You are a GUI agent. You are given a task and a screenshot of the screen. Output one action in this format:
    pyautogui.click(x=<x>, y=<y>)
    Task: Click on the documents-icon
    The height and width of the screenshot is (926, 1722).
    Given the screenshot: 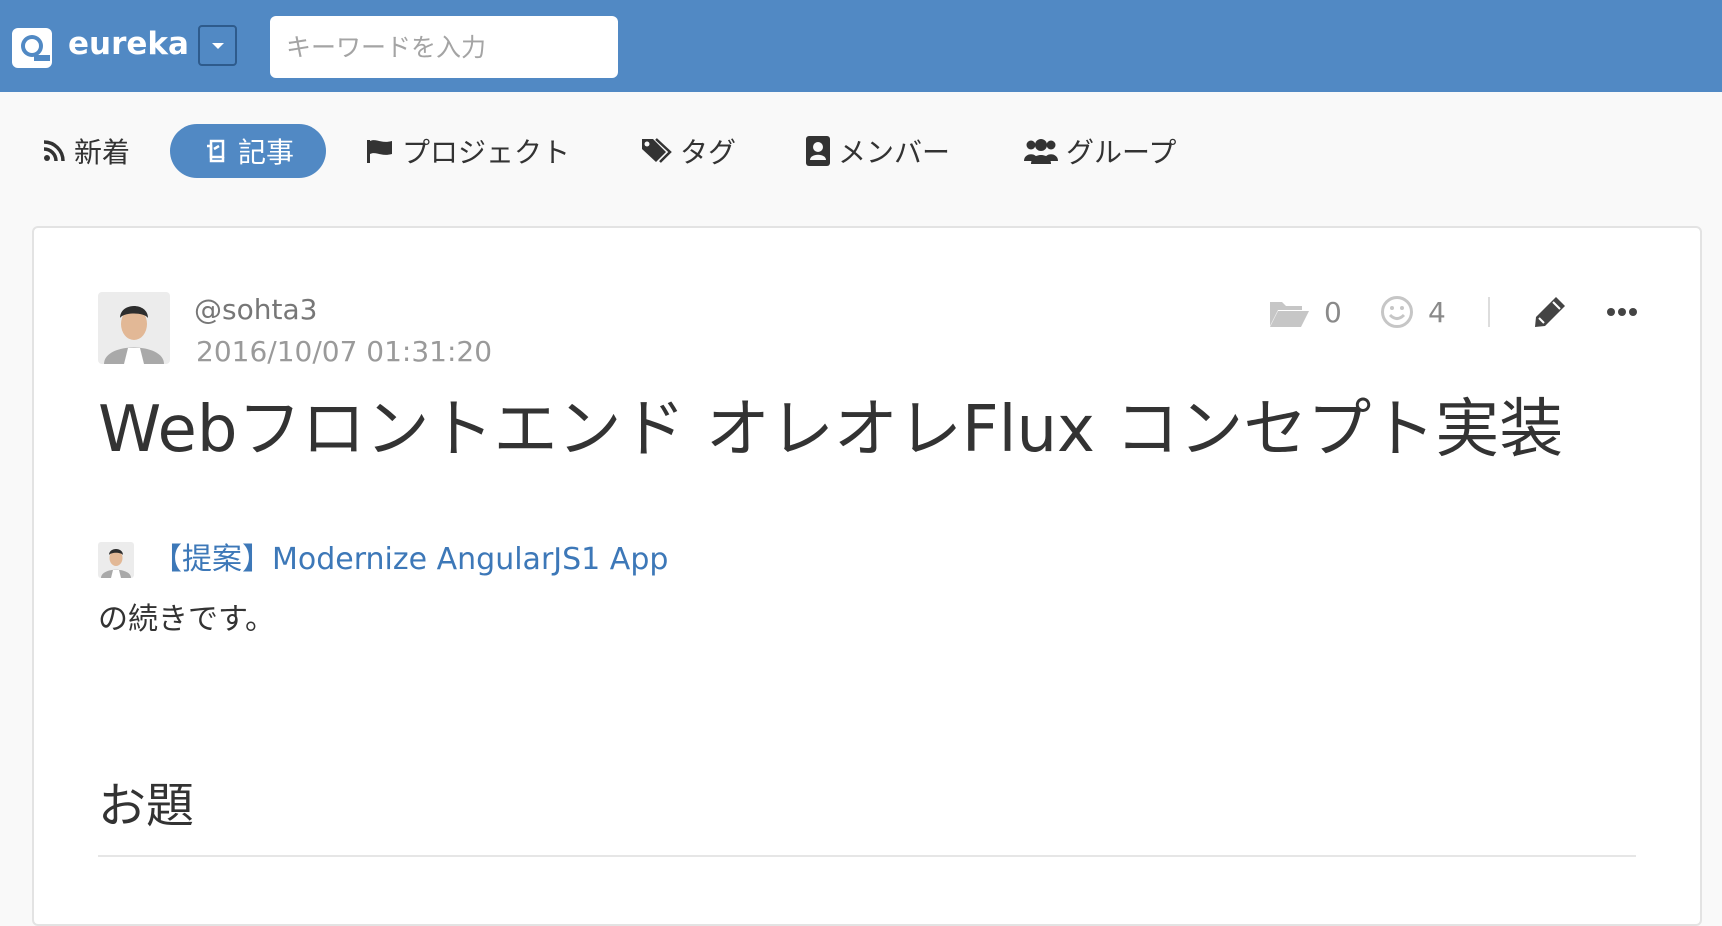 What is the action you would take?
    pyautogui.click(x=216, y=151)
    